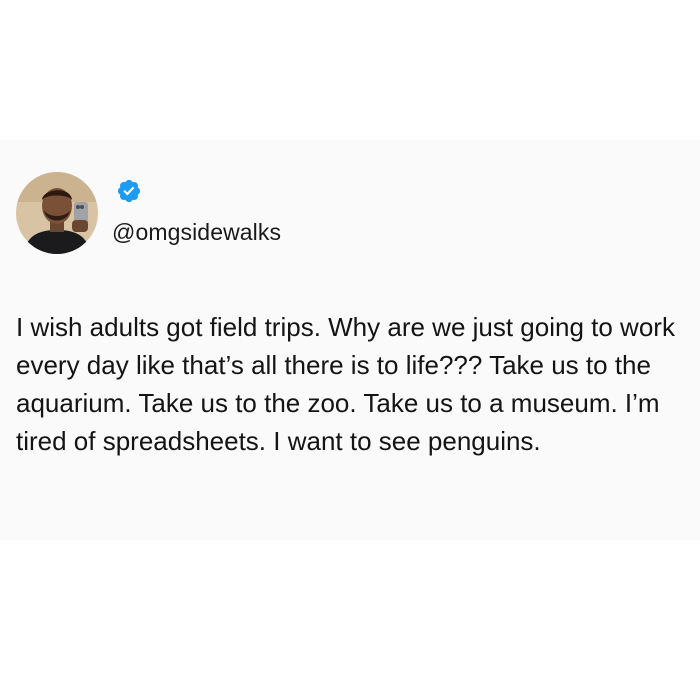 The width and height of the screenshot is (700, 700). I want to click on verified-icon, so click(129, 191).